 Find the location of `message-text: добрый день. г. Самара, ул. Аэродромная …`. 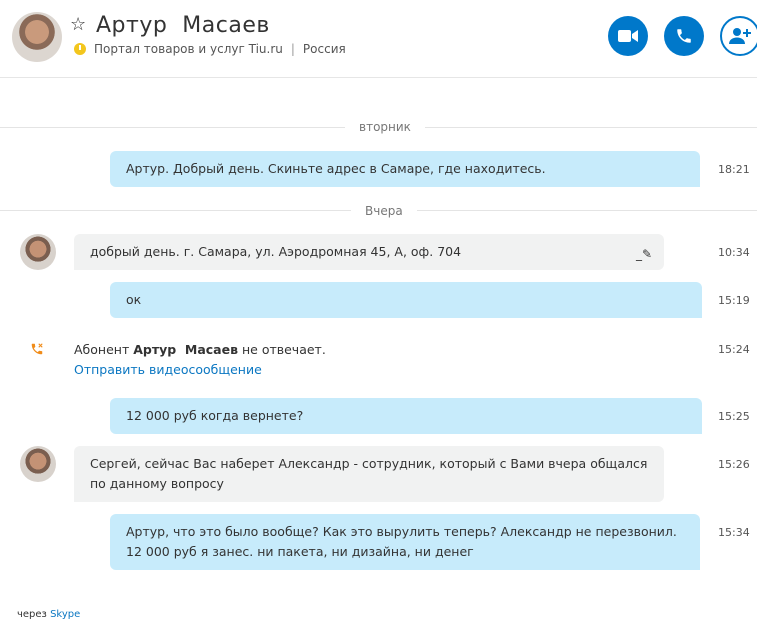

message-text: добрый день. г. Самара, ул. Аэродромная … is located at coordinates (276, 251).